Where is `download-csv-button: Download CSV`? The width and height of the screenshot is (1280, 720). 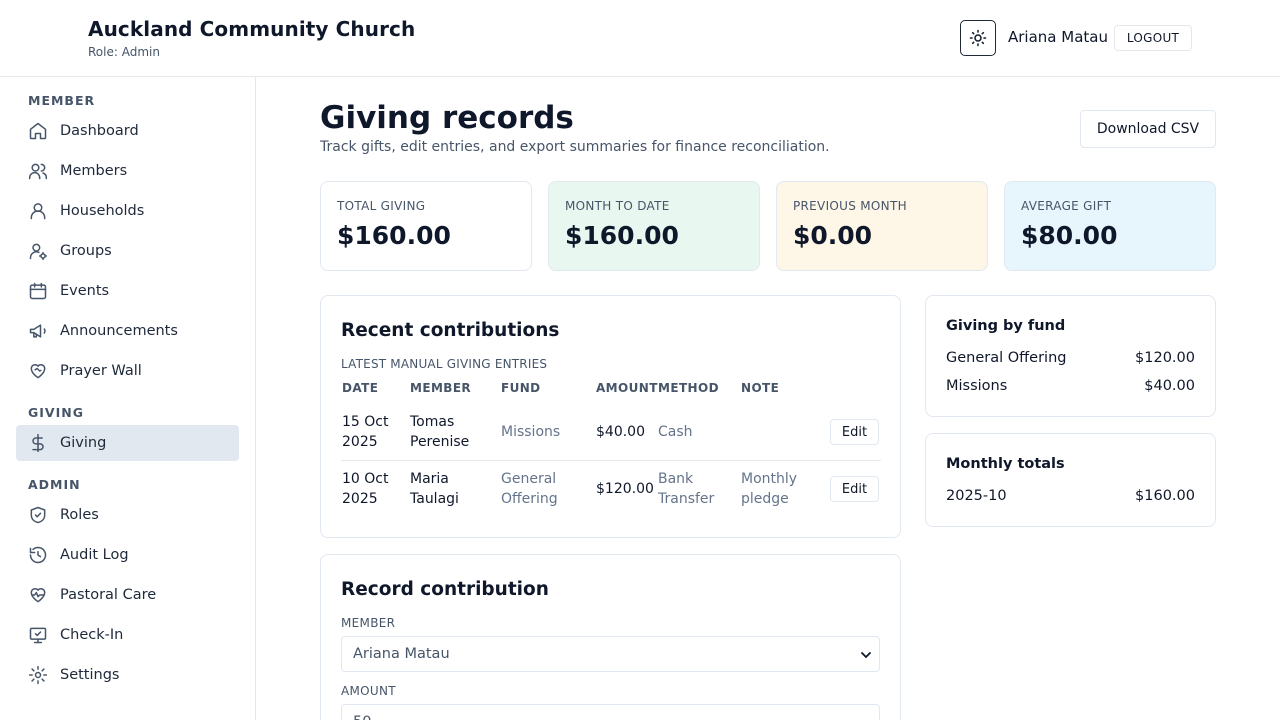
download-csv-button: Download CSV is located at coordinates (1148, 129).